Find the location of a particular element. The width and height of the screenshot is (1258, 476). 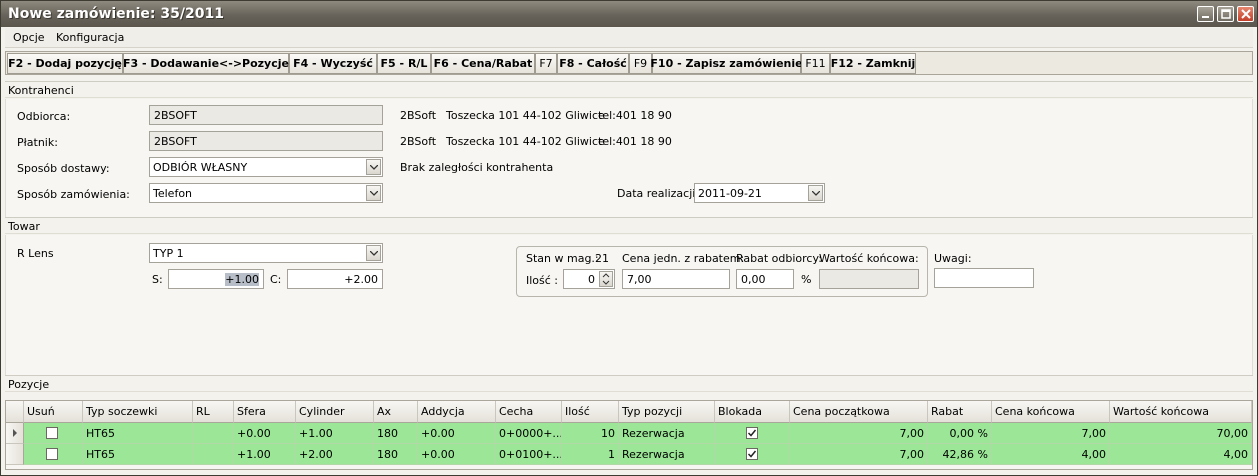

f11-button: F11 is located at coordinates (815, 63).